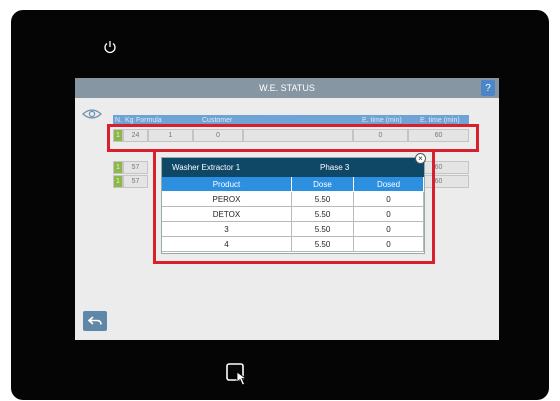 Image resolution: width=560 pixels, height=401 pixels. I want to click on highlight-dialog-box, so click(294, 206).